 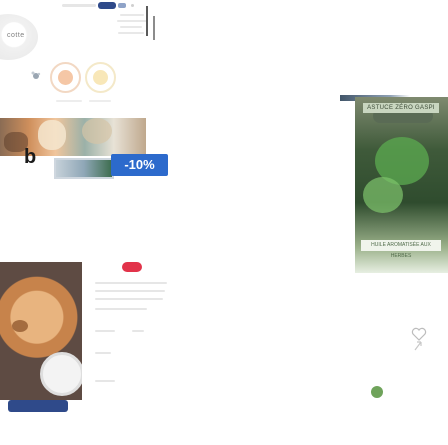 What do you see at coordinates (38, 406) in the screenshot?
I see `food-cta-button` at bounding box center [38, 406].